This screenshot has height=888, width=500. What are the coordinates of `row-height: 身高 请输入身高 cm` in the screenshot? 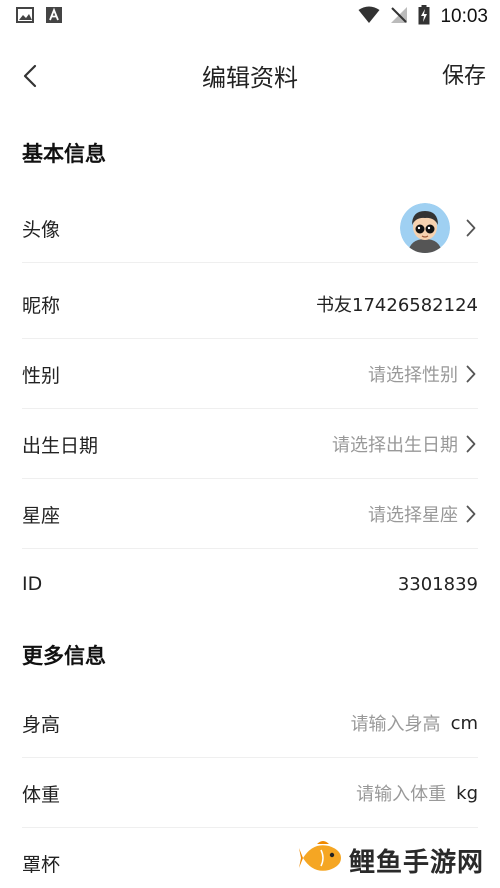 It's located at (250, 723).